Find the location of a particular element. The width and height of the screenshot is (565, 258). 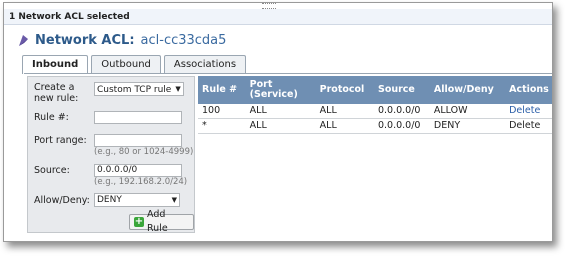

allow-deny-label: Allow/Deny: is located at coordinates (62, 200).